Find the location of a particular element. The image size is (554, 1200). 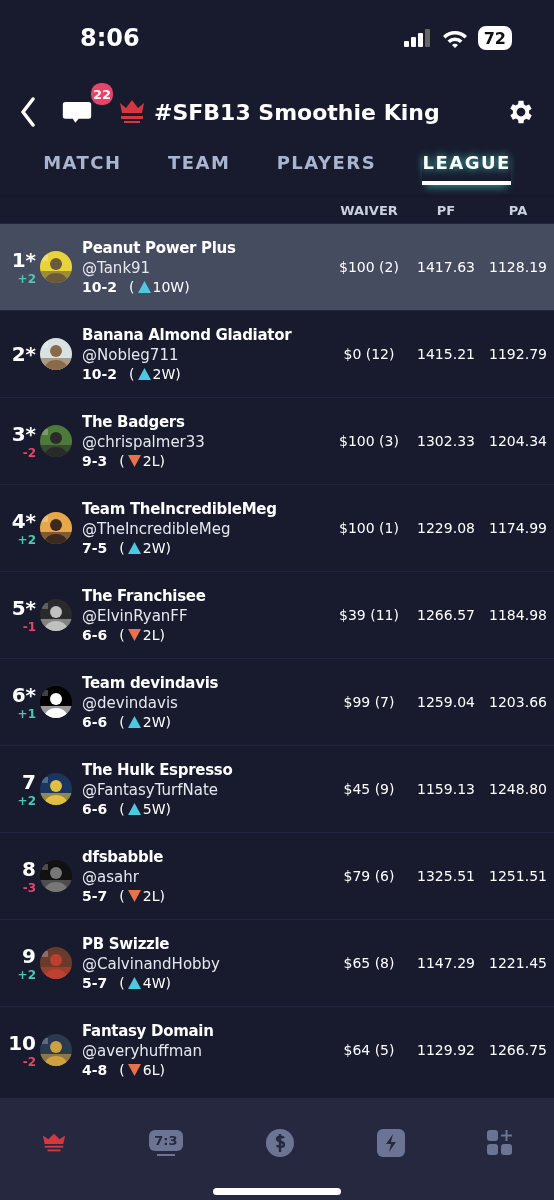

user-handle: @FantasyTurfNate is located at coordinates (151, 790).